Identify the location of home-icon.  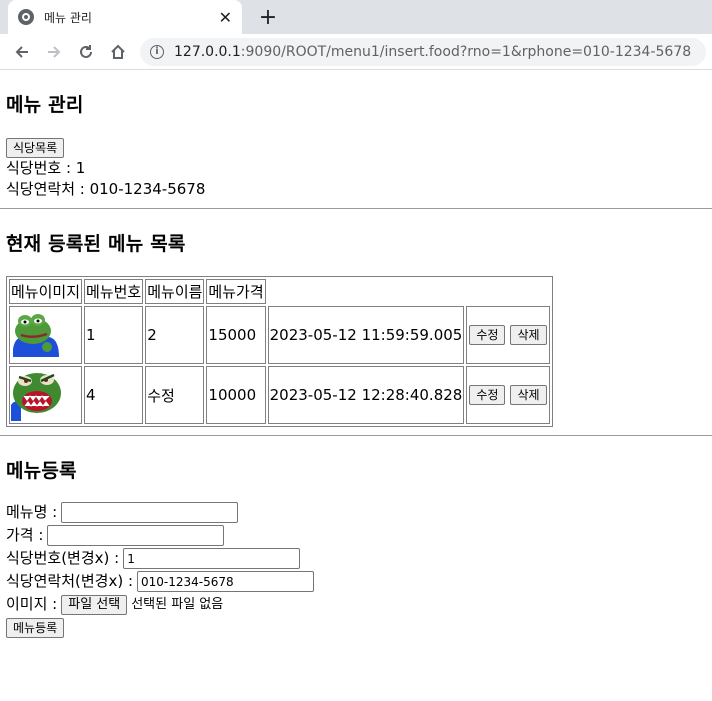
(118, 52).